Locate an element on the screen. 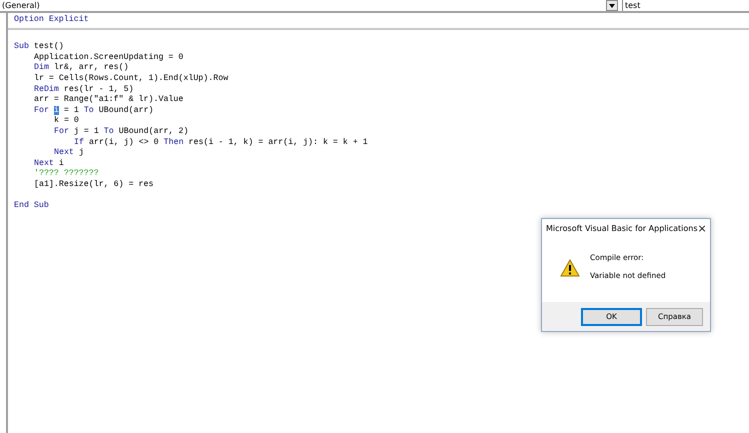  code-line: lr = Cells(Rows.Count, 1).End(xlUp).Row is located at coordinates (131, 79).